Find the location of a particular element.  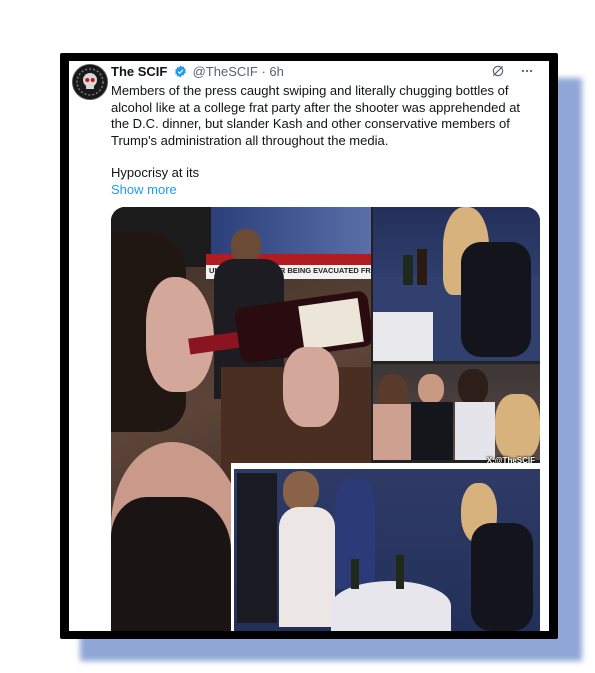

table-cloth is located at coordinates (403, 336).